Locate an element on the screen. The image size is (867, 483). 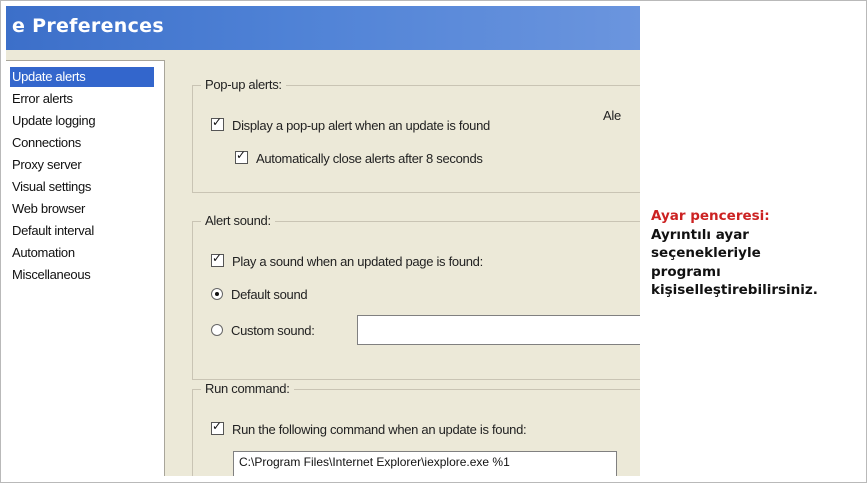
default-sound-label: Default sound is located at coordinates (269, 294).